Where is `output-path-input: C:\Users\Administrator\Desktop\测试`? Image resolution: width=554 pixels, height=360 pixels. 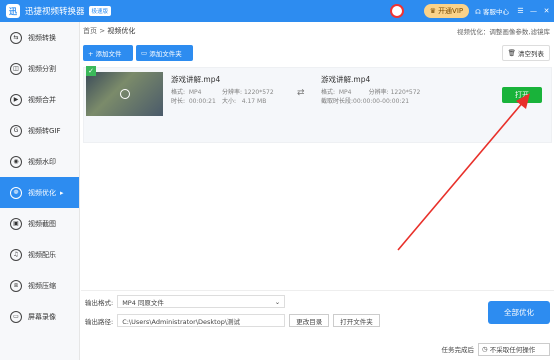
output-path-input: C:\Users\Administrator\Desktop\测试 is located at coordinates (201, 320).